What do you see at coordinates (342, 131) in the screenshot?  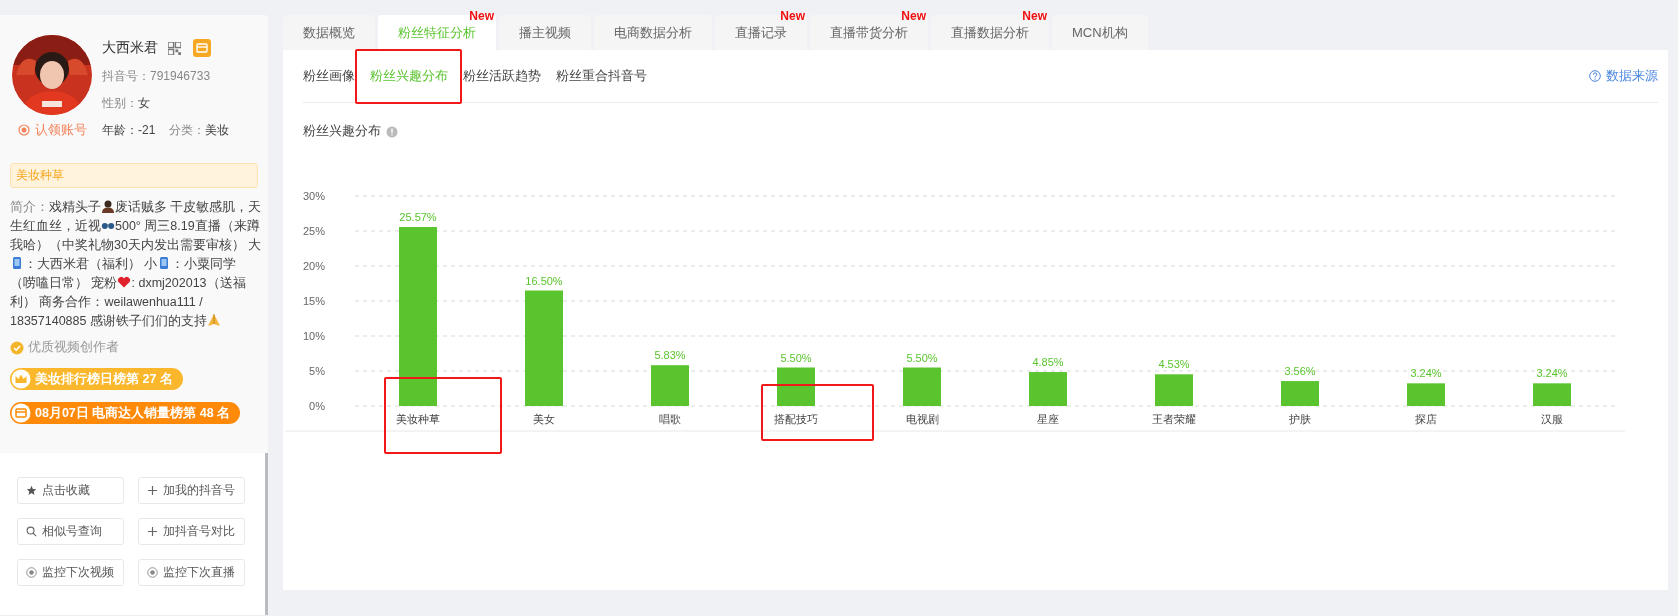 I see `chart-title: 粉丝兴趣分布` at bounding box center [342, 131].